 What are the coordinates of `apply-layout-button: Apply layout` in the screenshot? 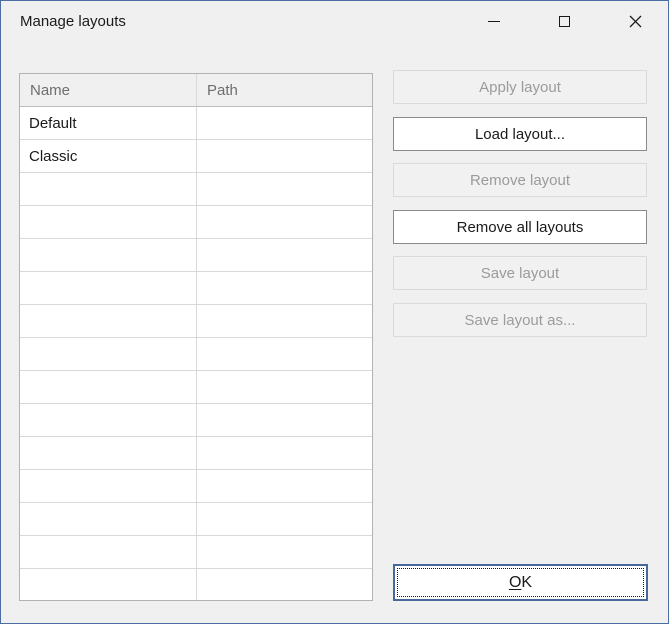 It's located at (520, 87).